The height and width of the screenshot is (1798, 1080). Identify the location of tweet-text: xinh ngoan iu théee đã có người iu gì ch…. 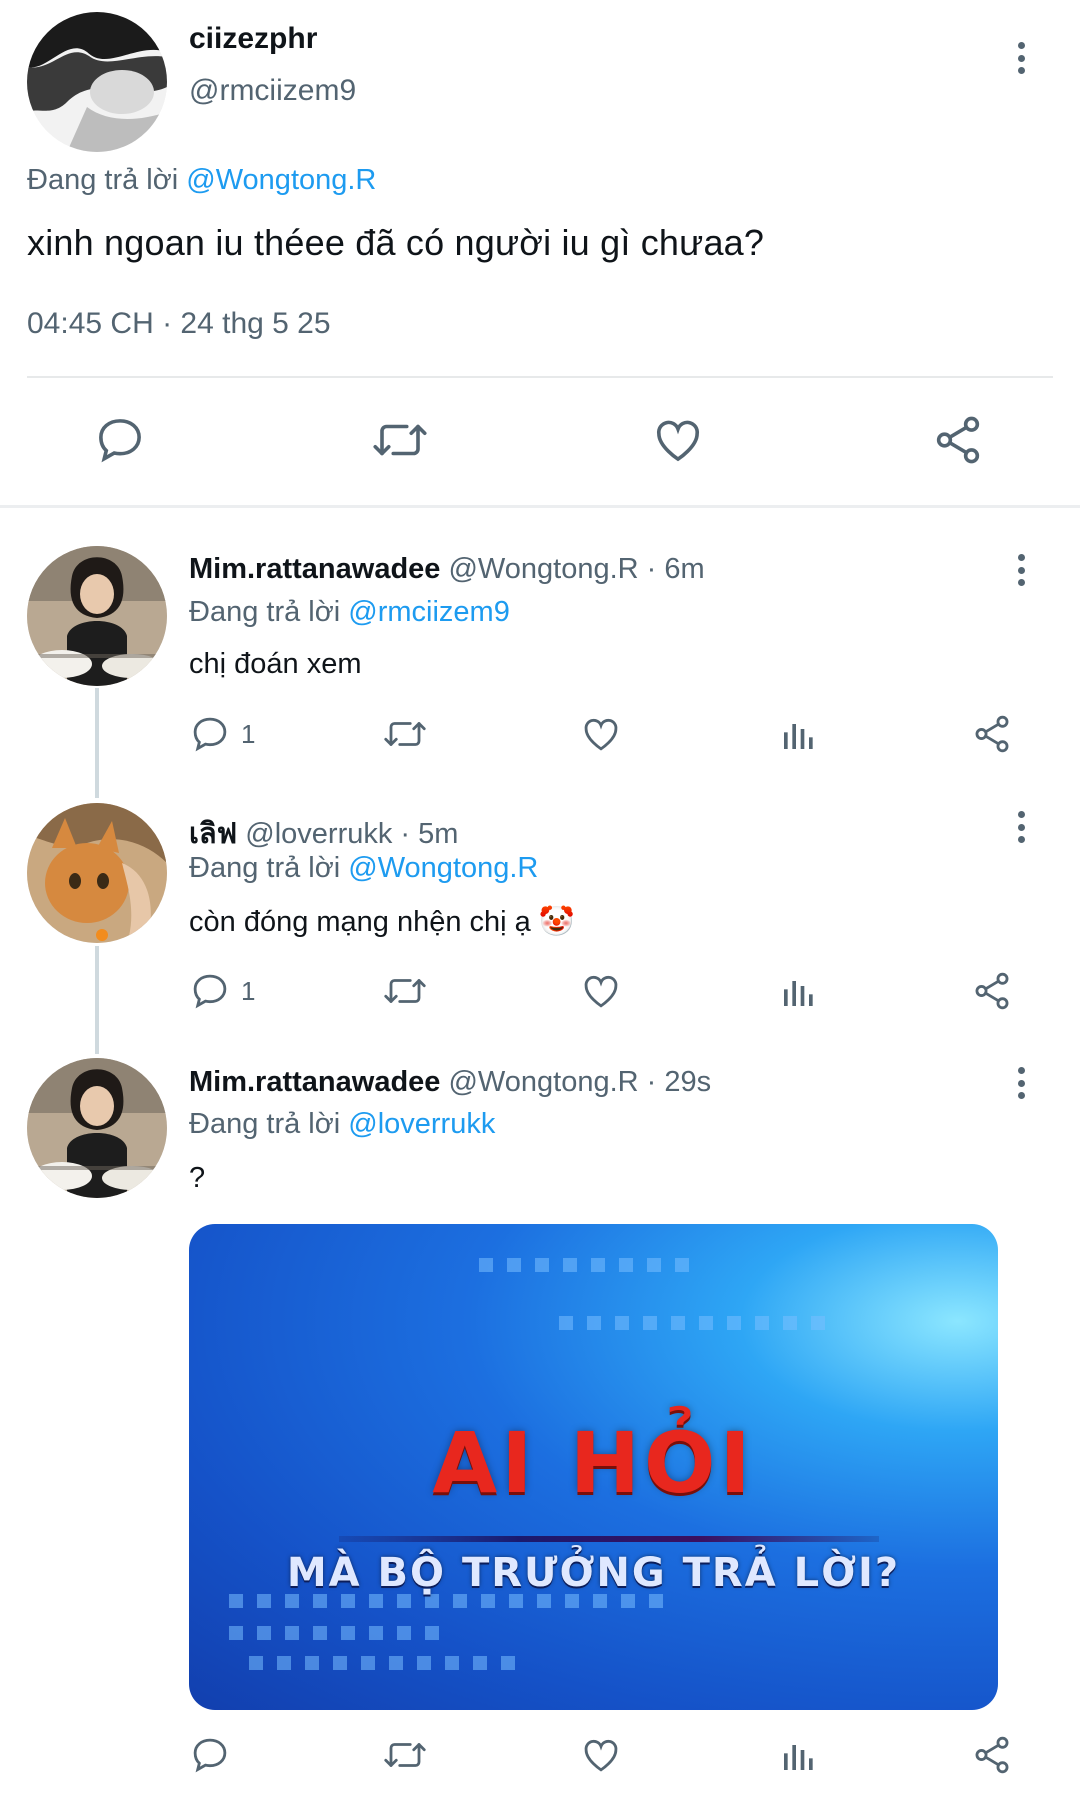
(396, 242).